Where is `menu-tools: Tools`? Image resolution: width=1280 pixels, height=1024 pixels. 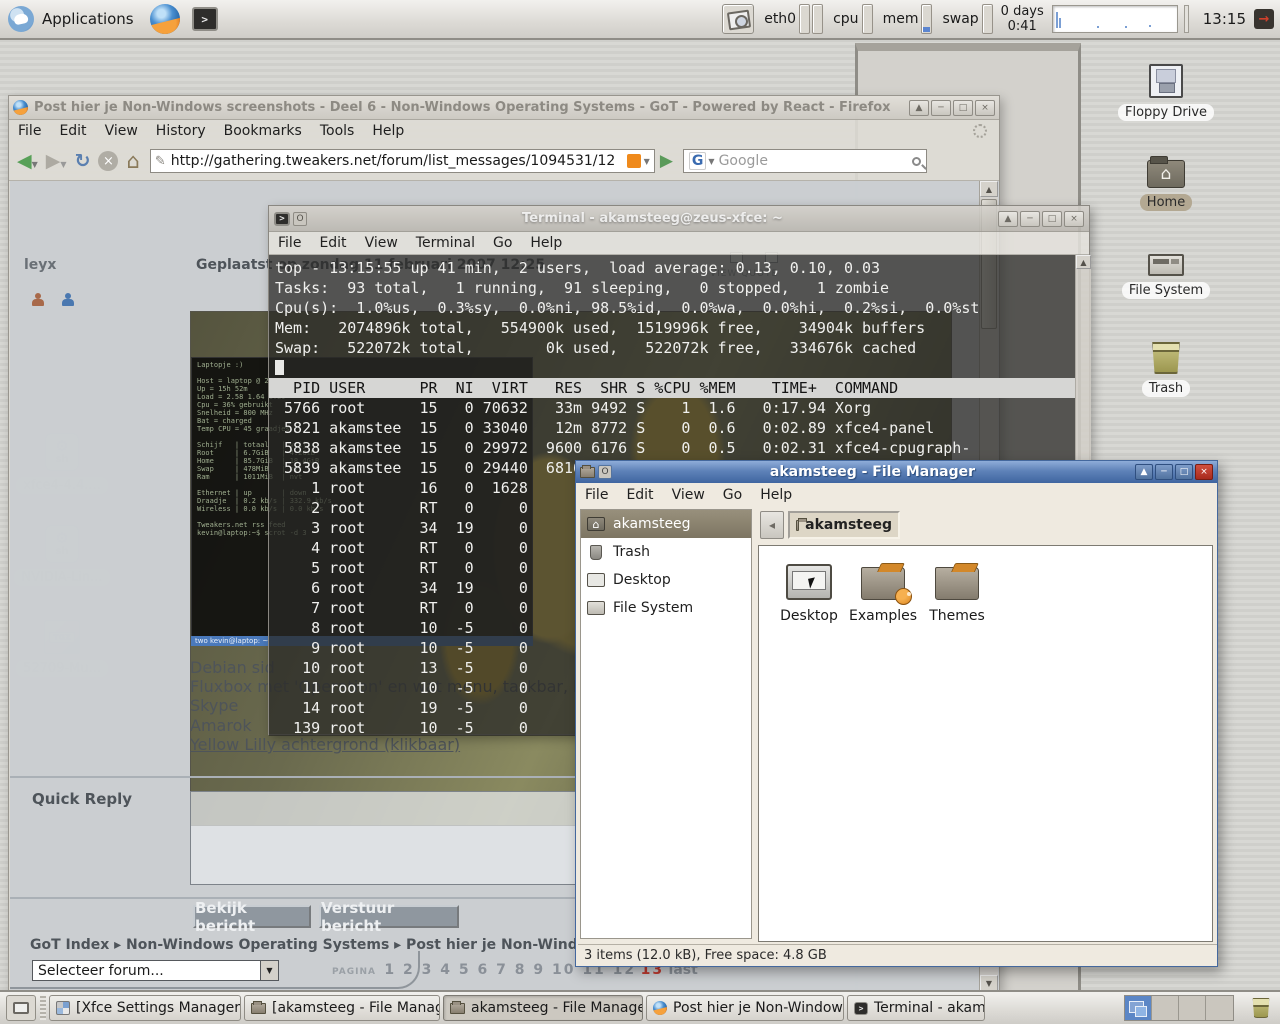 menu-tools: Tools is located at coordinates (337, 131).